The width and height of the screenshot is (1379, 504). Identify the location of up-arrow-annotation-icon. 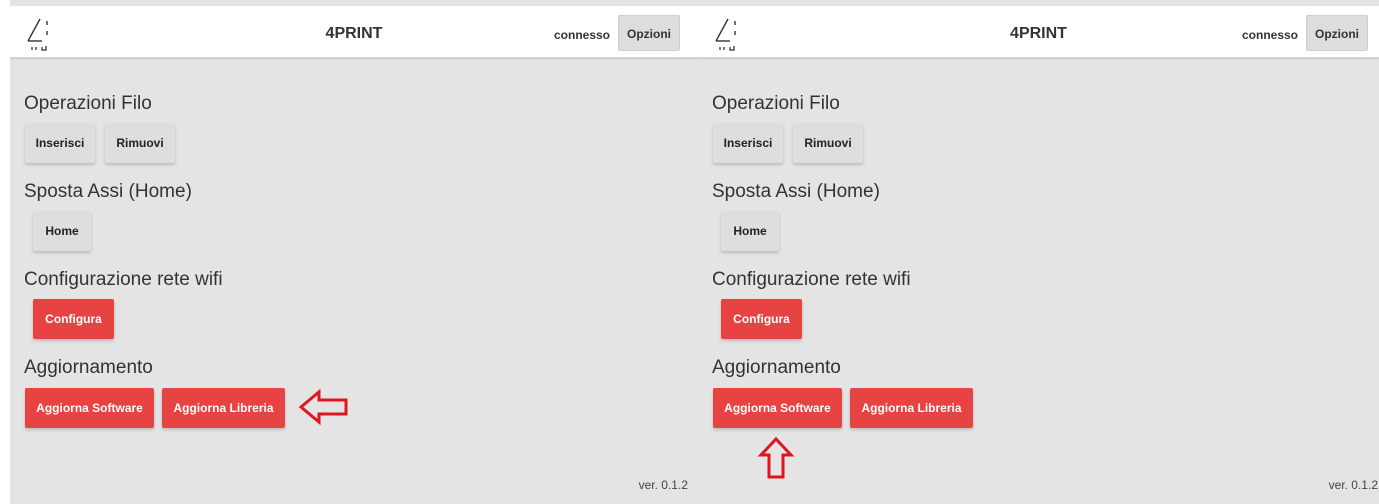
(776, 457).